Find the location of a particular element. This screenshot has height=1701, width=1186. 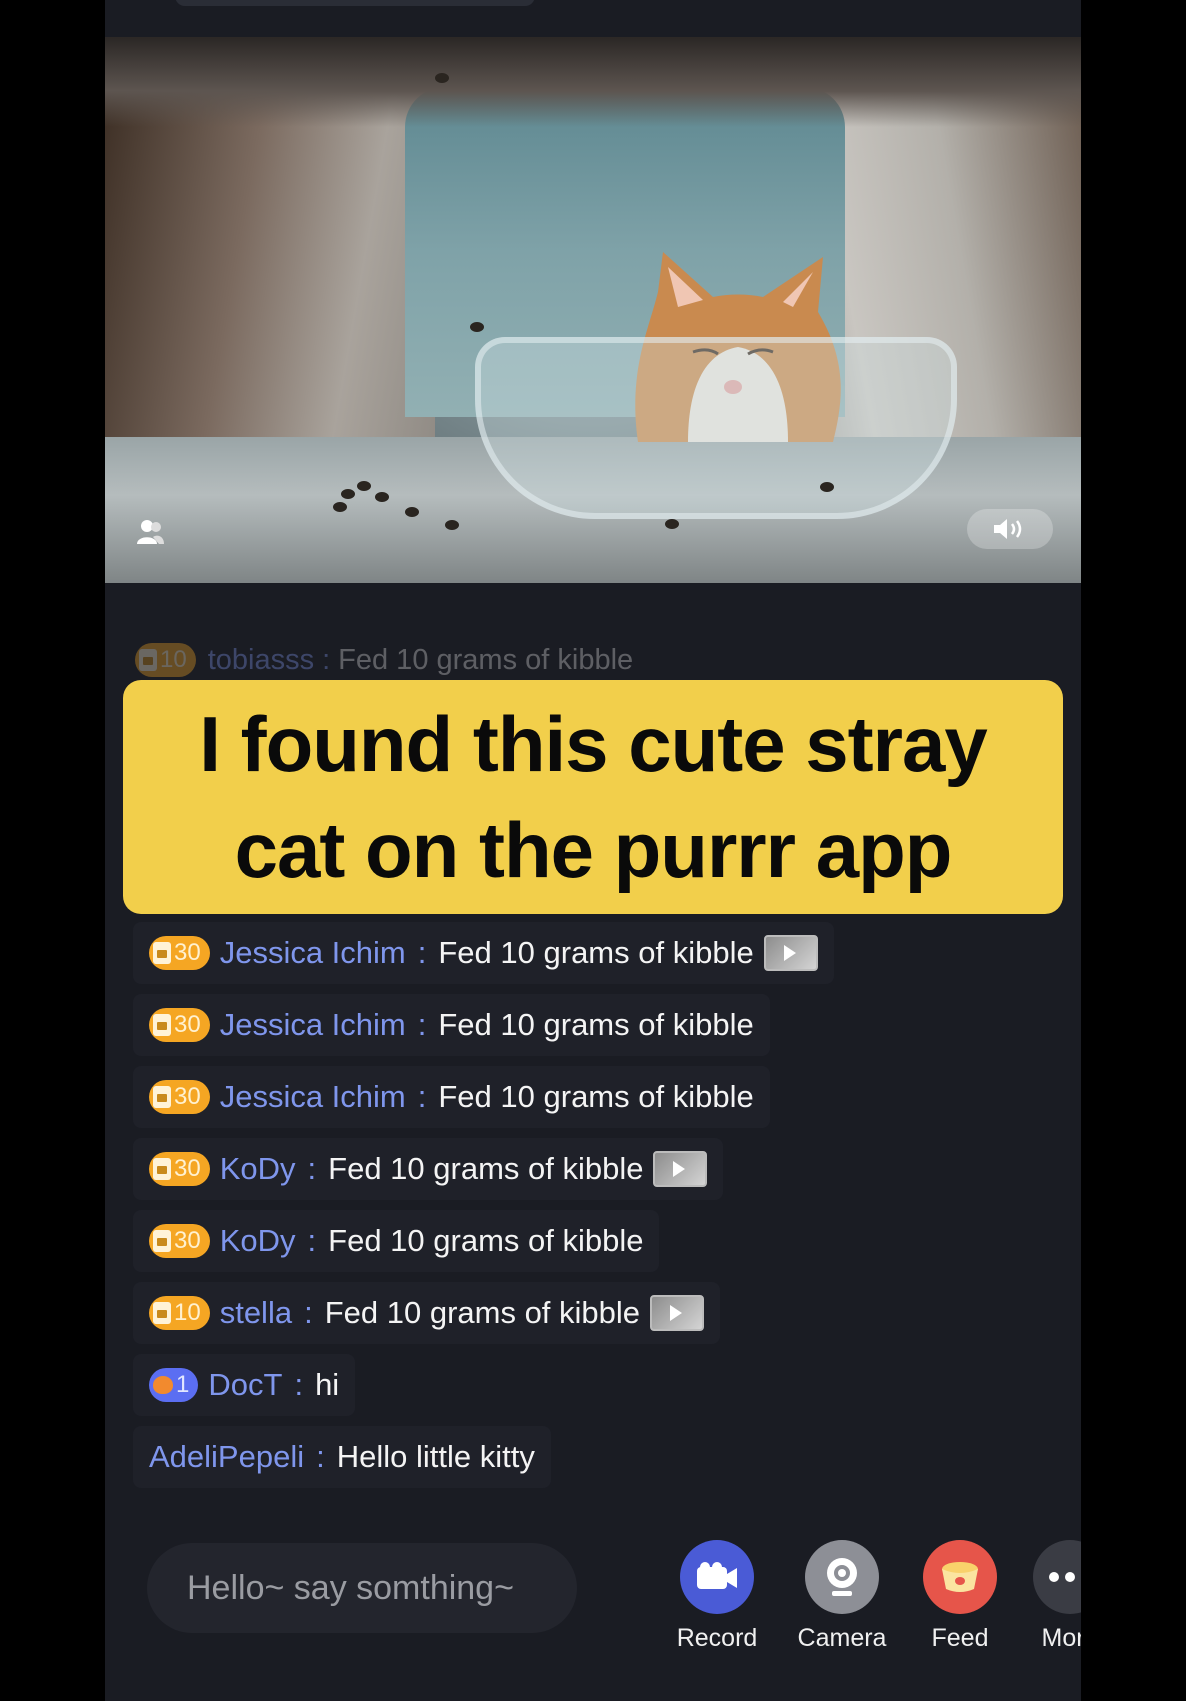

chat-message: AdeliPepeli: Hello little kitty is located at coordinates (342, 1457).